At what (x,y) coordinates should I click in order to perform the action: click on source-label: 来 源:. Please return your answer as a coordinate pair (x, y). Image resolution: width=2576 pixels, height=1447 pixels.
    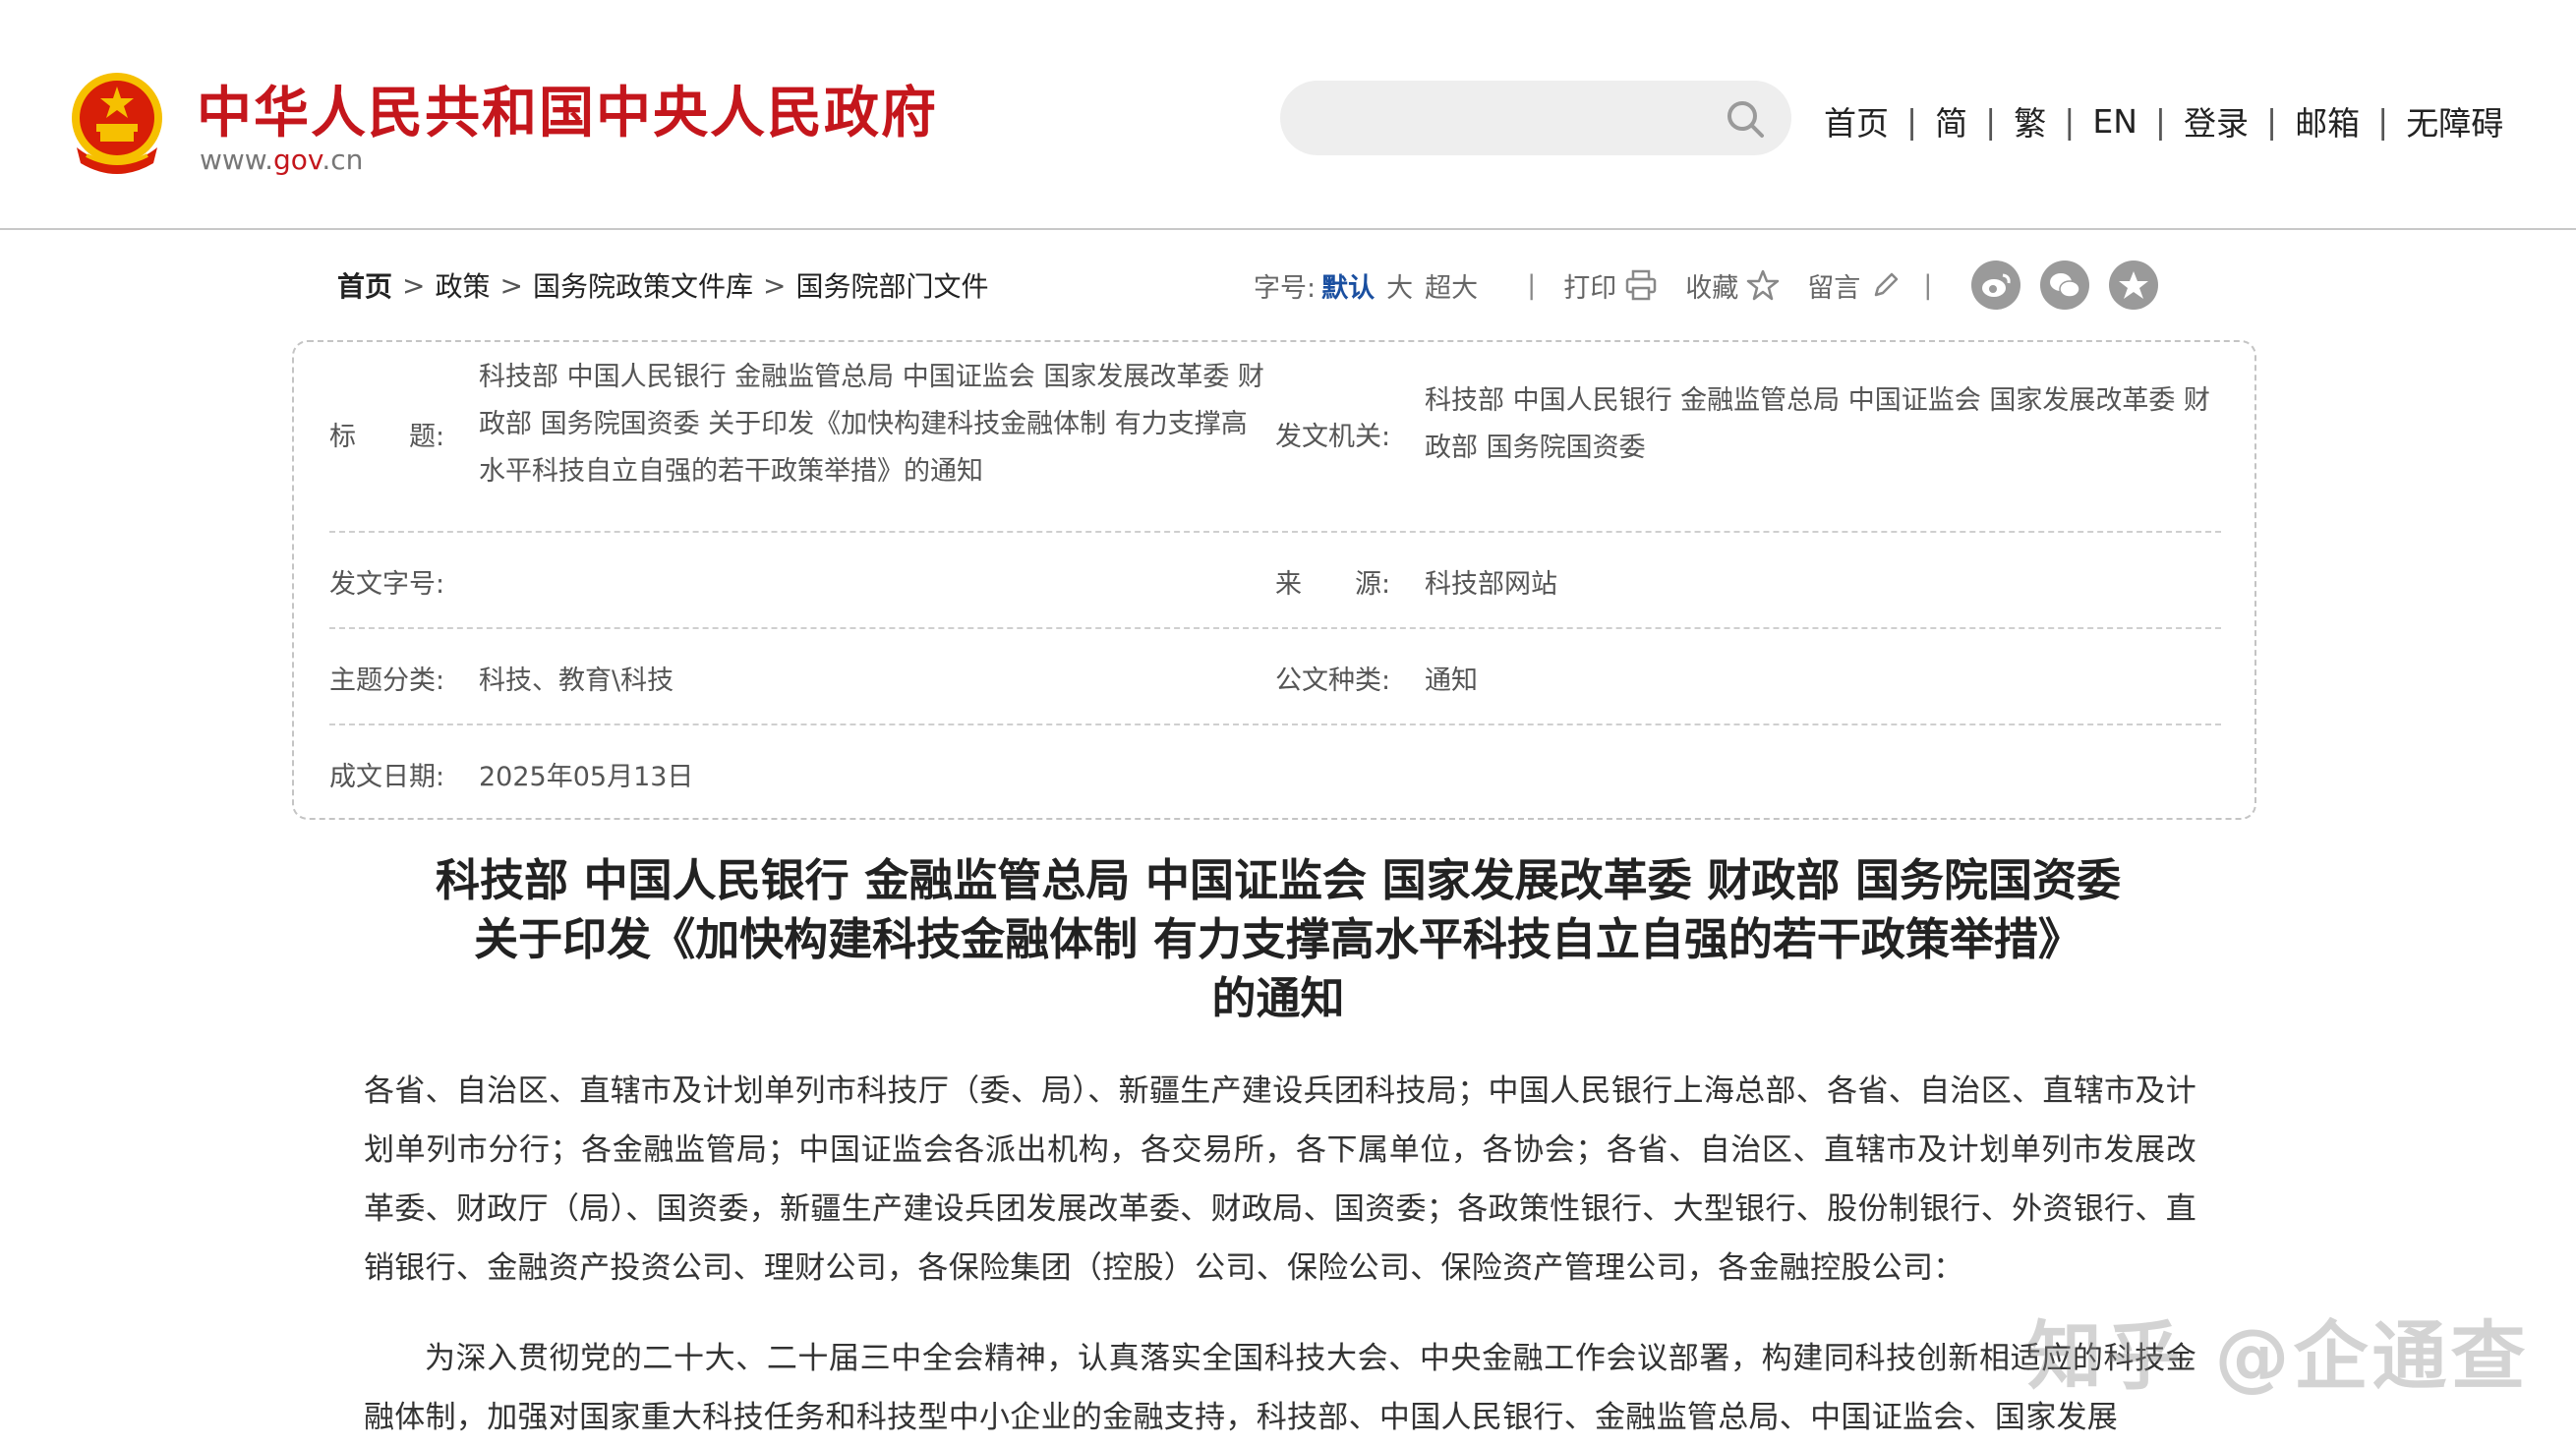
    Looking at the image, I should click on (1333, 584).